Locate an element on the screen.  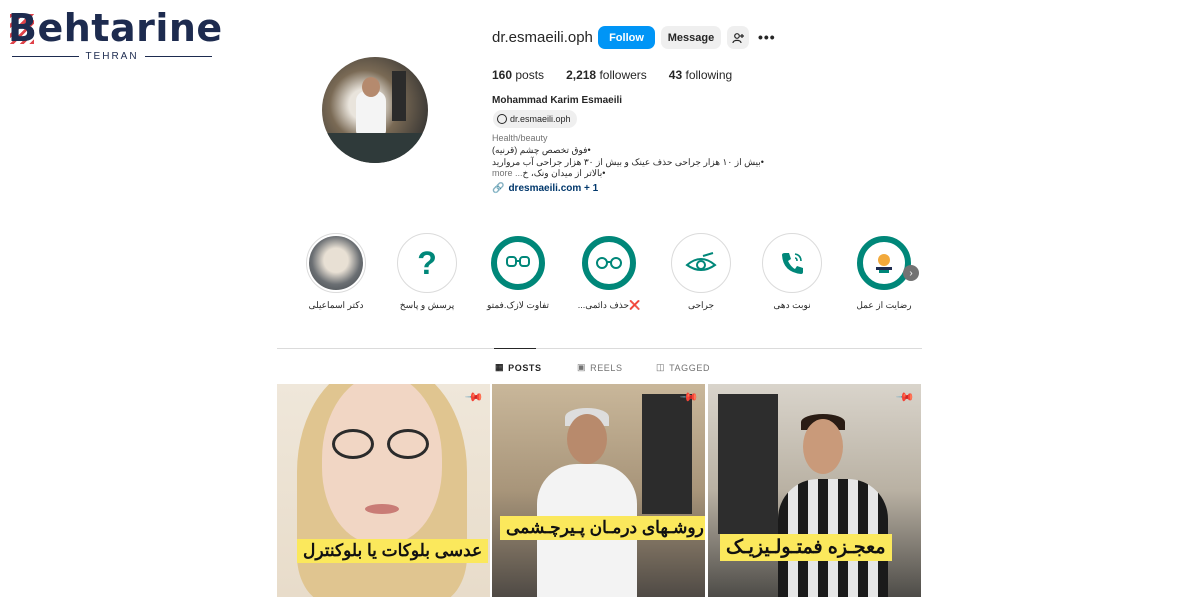
highlight-label: دکتر اسماعیلی is located at coordinates (336, 305).